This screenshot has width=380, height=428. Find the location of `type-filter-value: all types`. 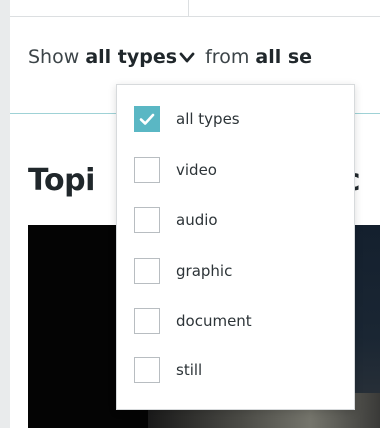

type-filter-value: all types is located at coordinates (131, 57).